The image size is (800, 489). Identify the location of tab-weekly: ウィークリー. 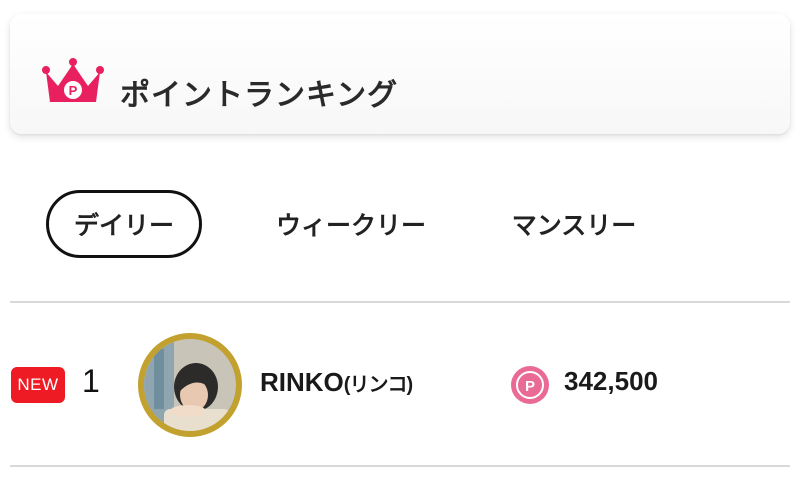
(351, 224).